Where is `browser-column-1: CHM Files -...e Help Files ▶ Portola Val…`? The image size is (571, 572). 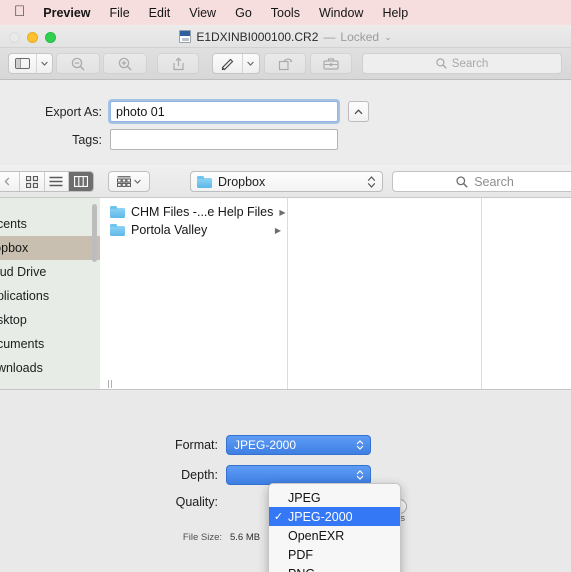 browser-column-1: CHM Files -...e Help Files ▶ Portola Val… is located at coordinates (194, 293).